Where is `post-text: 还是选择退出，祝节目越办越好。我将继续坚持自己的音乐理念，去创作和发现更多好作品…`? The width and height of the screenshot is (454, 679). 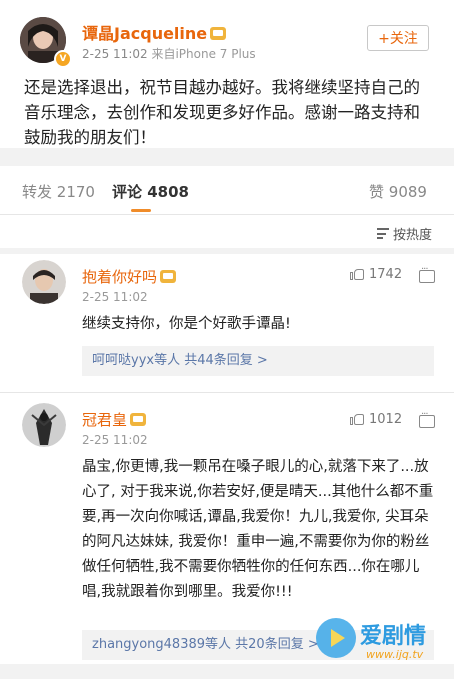 post-text: 还是选择退出，祝节目越办越好。我将继续坚持自己的音乐理念，去创作和发现更多好作品… is located at coordinates (222, 112).